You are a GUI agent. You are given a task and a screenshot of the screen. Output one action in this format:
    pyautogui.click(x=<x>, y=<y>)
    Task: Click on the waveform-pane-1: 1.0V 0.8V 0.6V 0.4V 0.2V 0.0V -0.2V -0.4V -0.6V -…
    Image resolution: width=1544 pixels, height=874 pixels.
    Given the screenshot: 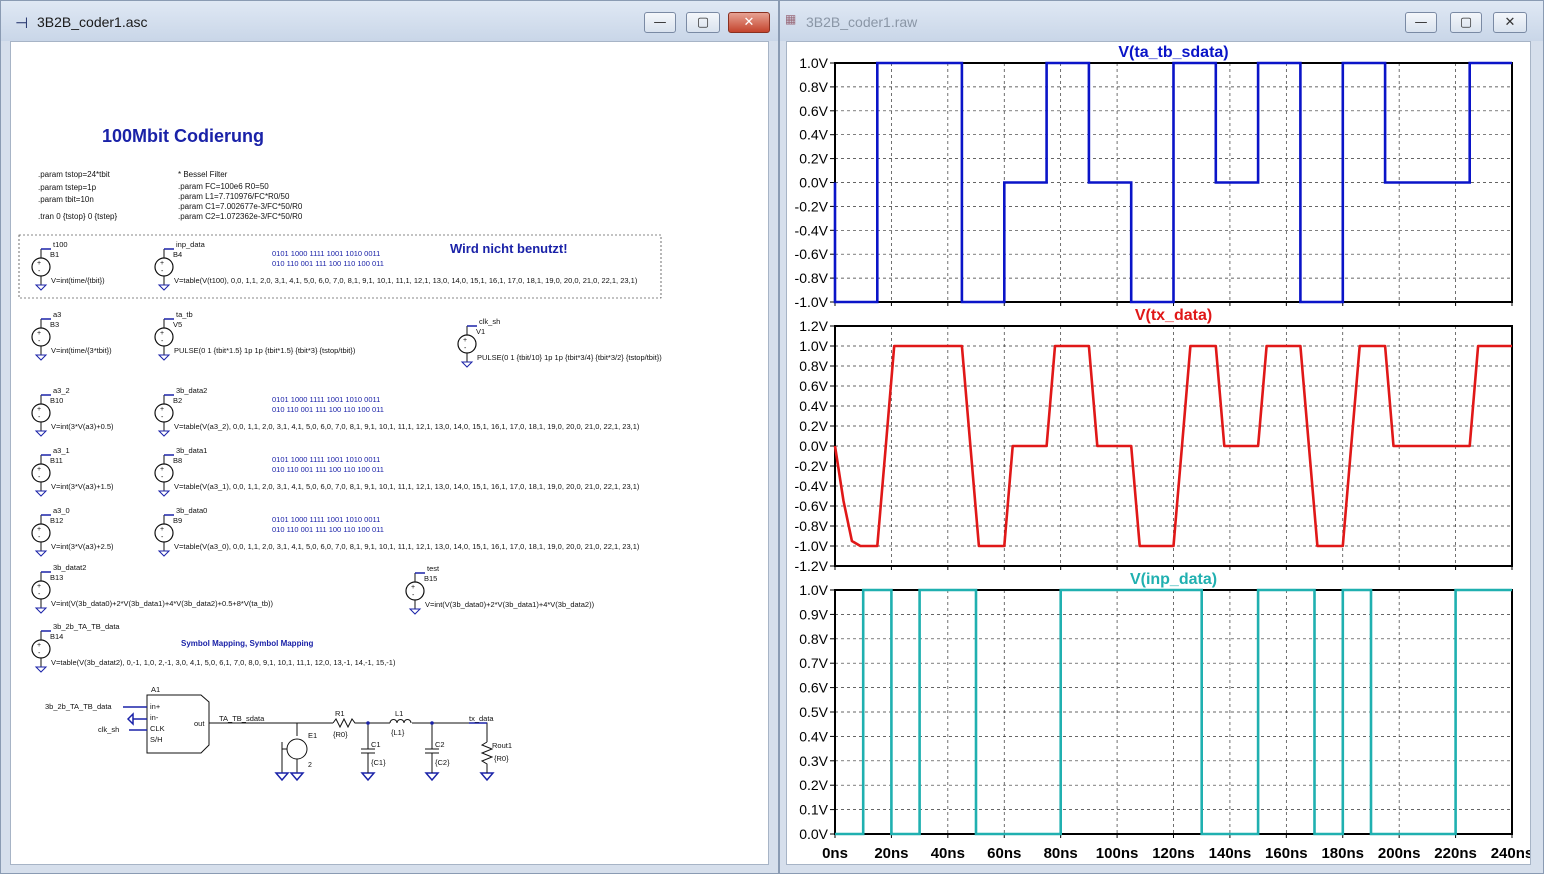 What is the action you would take?
    pyautogui.click(x=1154, y=177)
    